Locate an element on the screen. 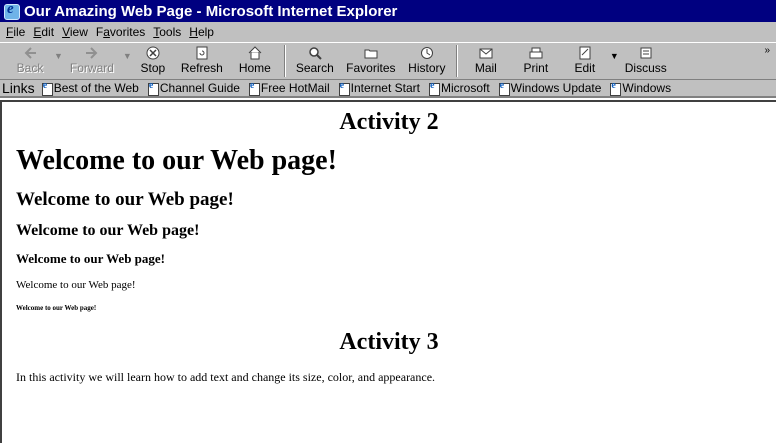 This screenshot has height=443, width=776. heading-2: Welcome to our Web page! is located at coordinates (125, 199).